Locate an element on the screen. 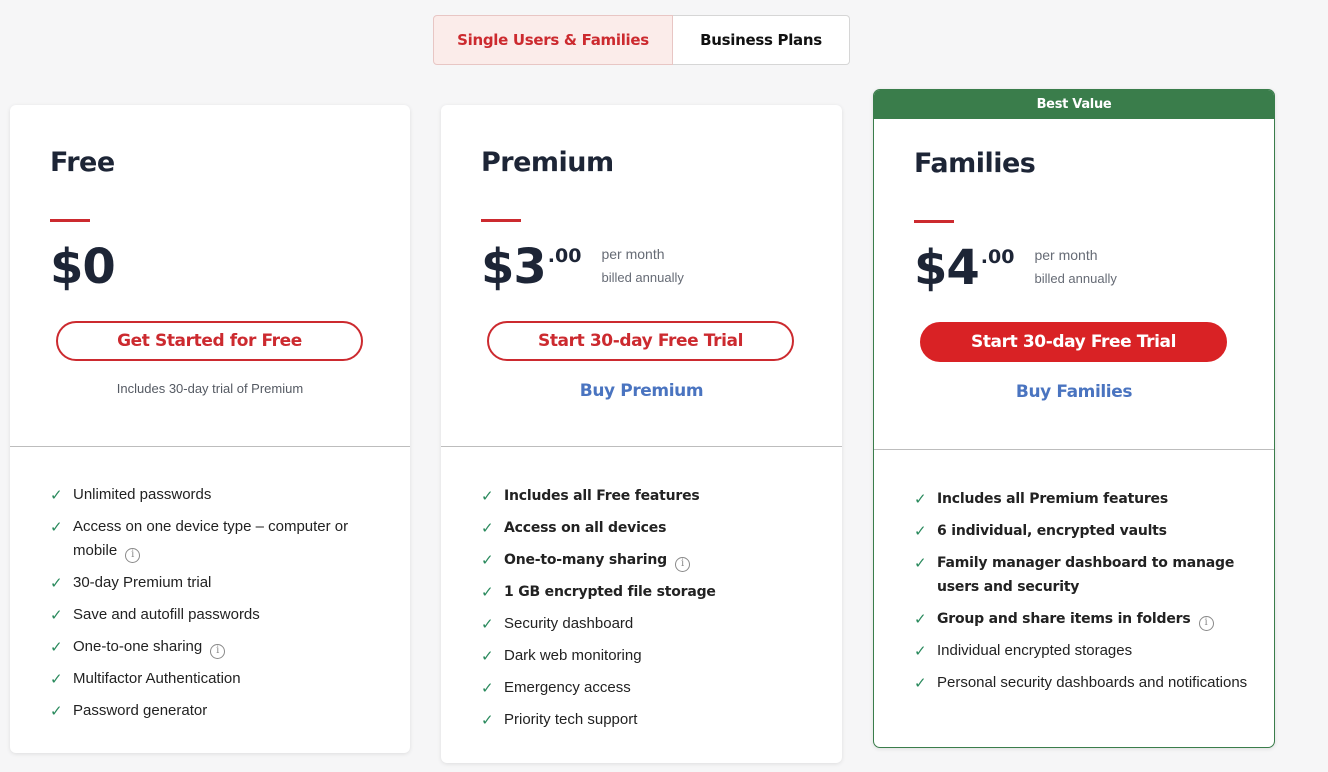 Image resolution: width=1328 pixels, height=772 pixels. tab-business-plans: Business Plans is located at coordinates (761, 40).